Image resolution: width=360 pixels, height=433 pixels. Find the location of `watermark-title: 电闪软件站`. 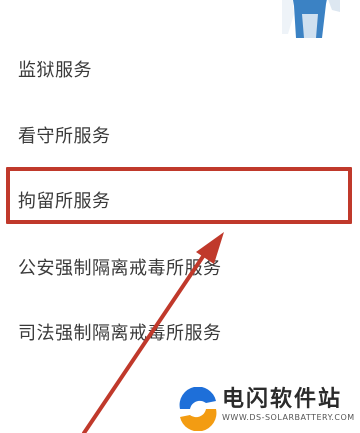

watermark-title: 电闪软件站 is located at coordinates (282, 399).